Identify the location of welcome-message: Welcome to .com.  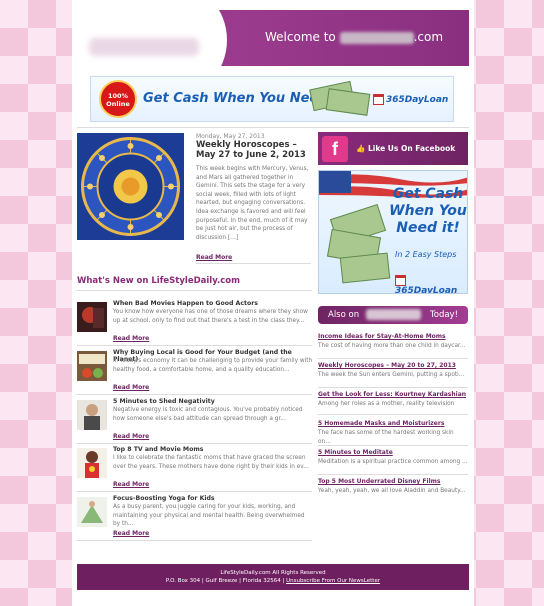
(354, 37).